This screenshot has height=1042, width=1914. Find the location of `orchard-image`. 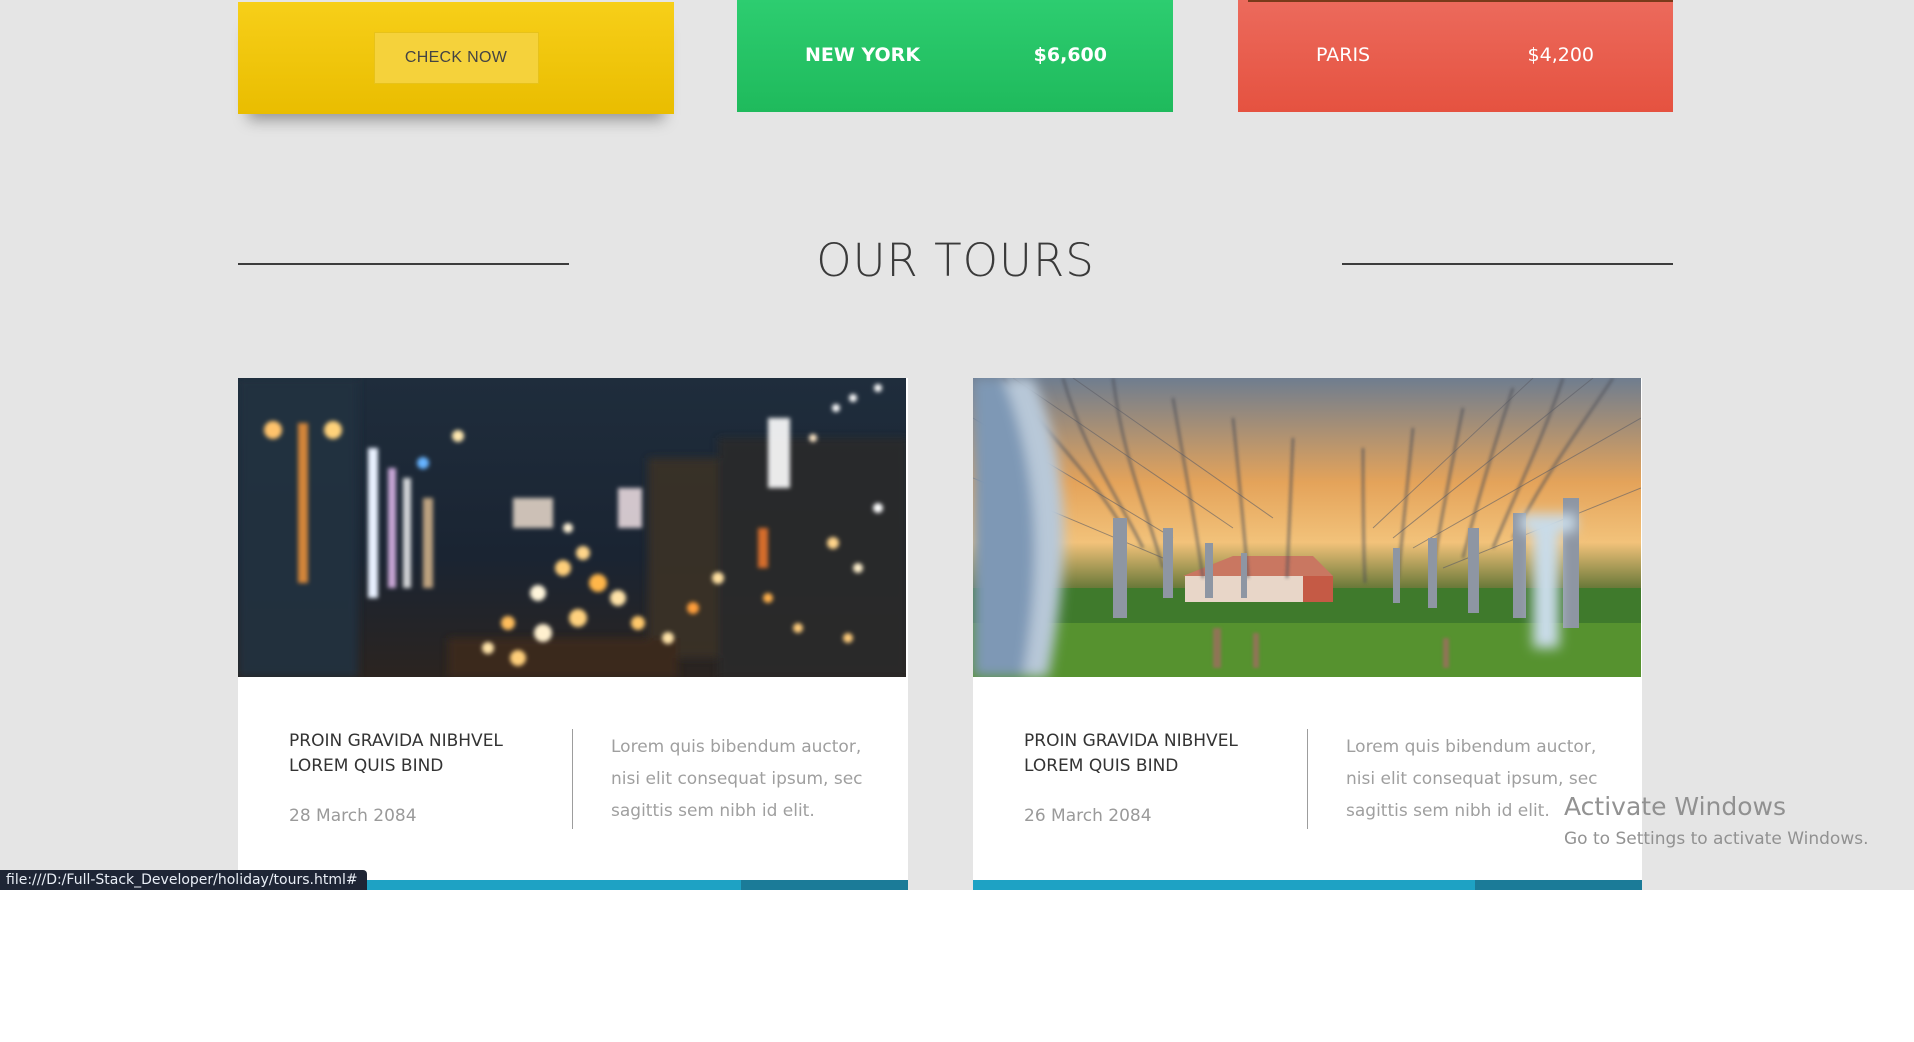

orchard-image is located at coordinates (1307, 527).